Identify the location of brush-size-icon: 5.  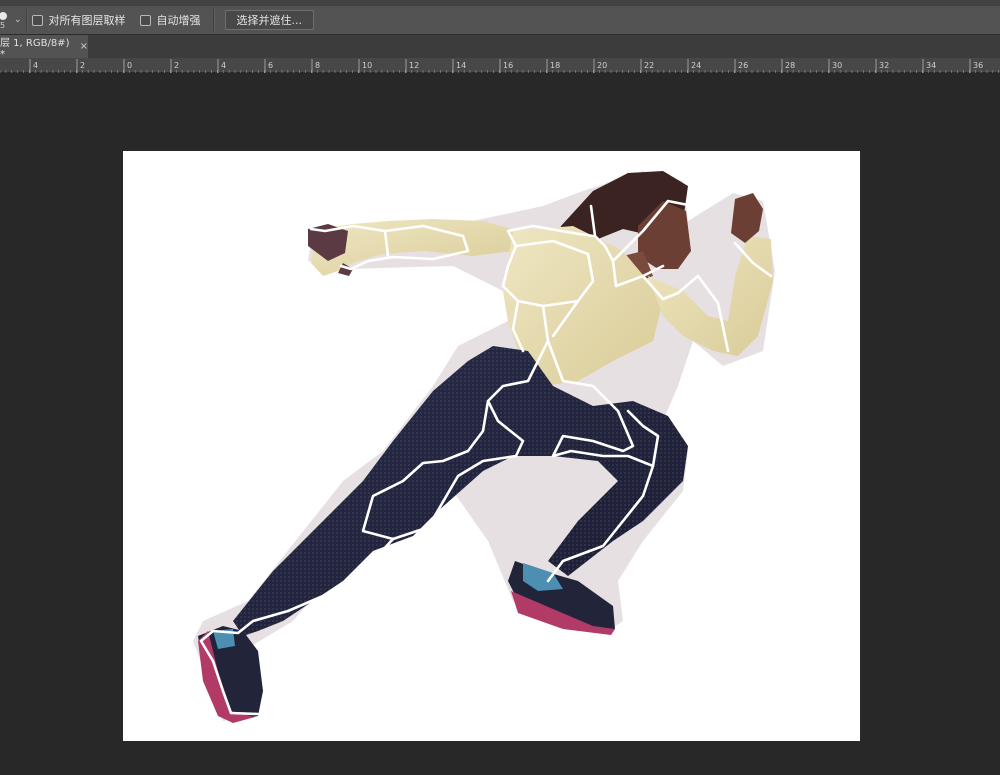
(5, 20).